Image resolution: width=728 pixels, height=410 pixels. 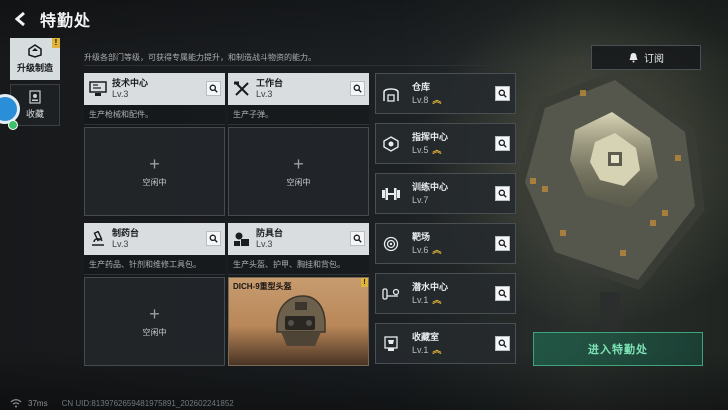 I want to click on section-description: 升级各部门等级，可获得专属能力提升，和制造战斗物资的能力。, so click(x=200, y=57).